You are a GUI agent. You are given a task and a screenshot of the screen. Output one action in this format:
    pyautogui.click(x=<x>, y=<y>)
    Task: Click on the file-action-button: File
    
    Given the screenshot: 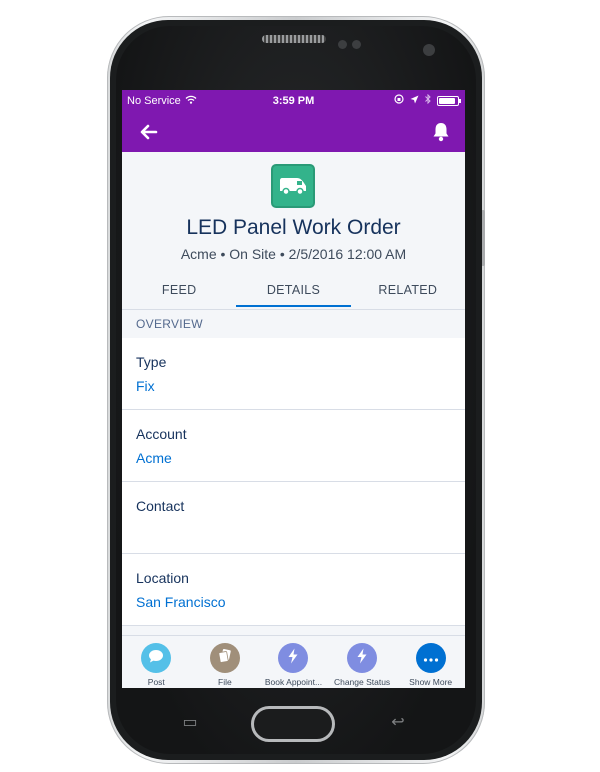 What is the action you would take?
    pyautogui.click(x=225, y=662)
    